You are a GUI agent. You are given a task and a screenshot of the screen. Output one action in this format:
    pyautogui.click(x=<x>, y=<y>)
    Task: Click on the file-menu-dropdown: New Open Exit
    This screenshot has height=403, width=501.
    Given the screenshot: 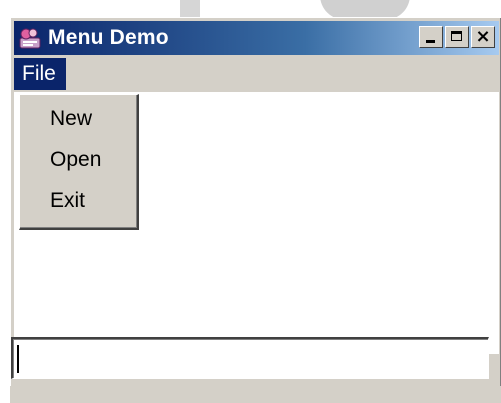 What is the action you would take?
    pyautogui.click(x=79, y=162)
    